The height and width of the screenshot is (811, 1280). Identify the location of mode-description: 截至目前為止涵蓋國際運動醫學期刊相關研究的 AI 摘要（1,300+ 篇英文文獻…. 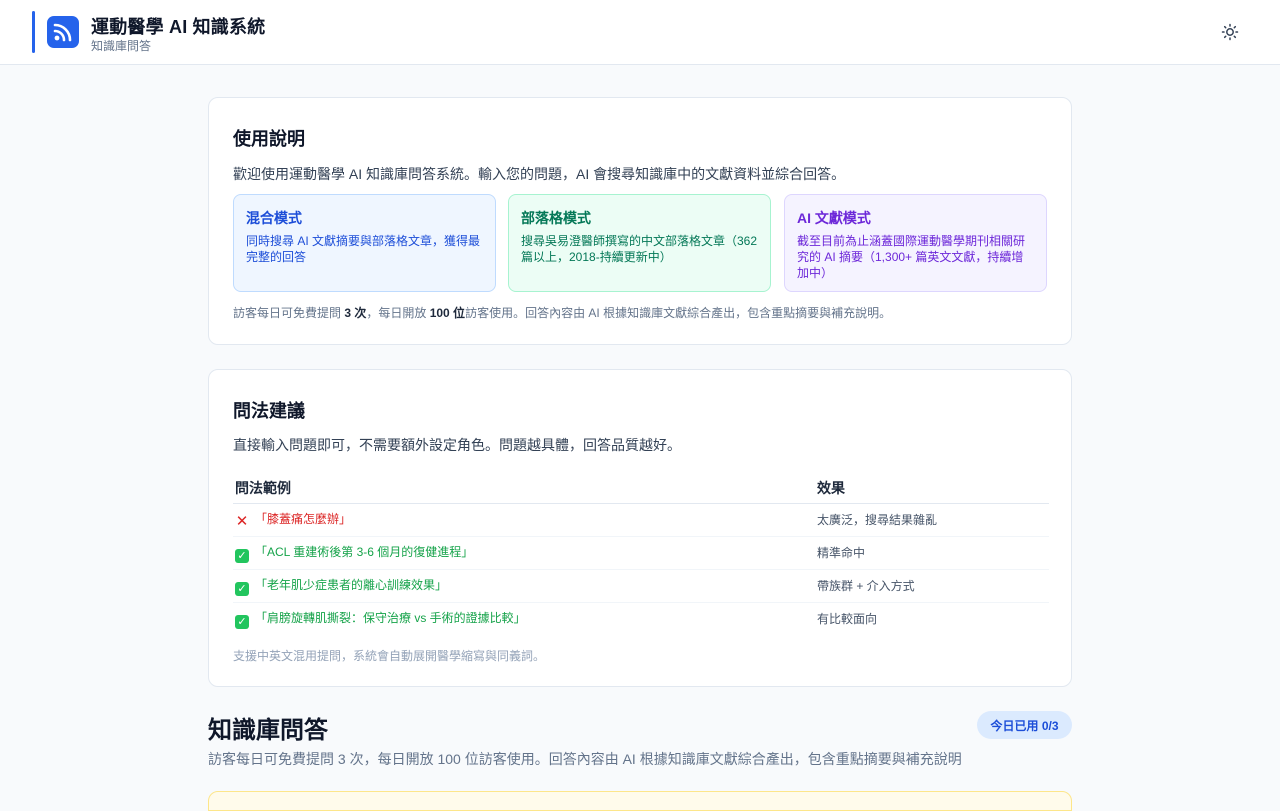
(911, 257).